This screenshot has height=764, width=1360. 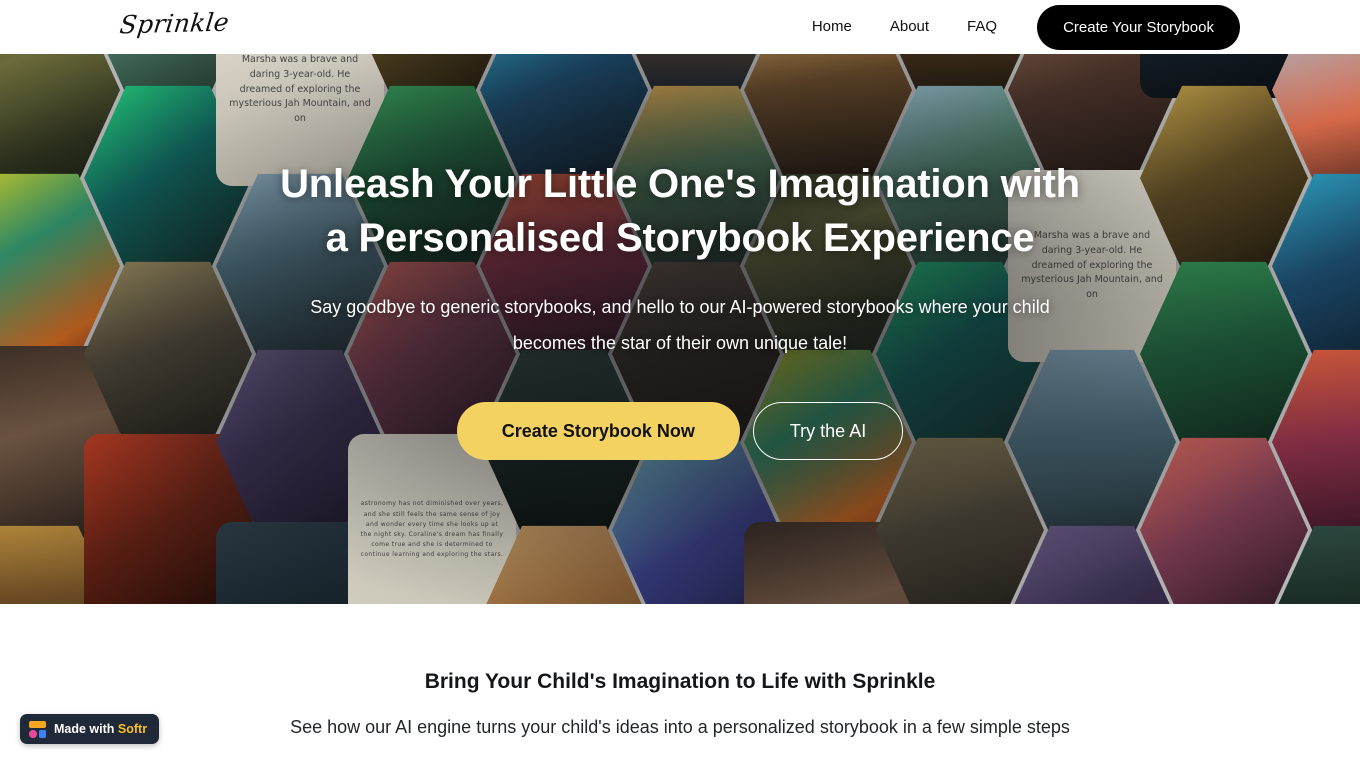 I want to click on made-with-softr-label: Made with Softr, so click(x=100, y=729).